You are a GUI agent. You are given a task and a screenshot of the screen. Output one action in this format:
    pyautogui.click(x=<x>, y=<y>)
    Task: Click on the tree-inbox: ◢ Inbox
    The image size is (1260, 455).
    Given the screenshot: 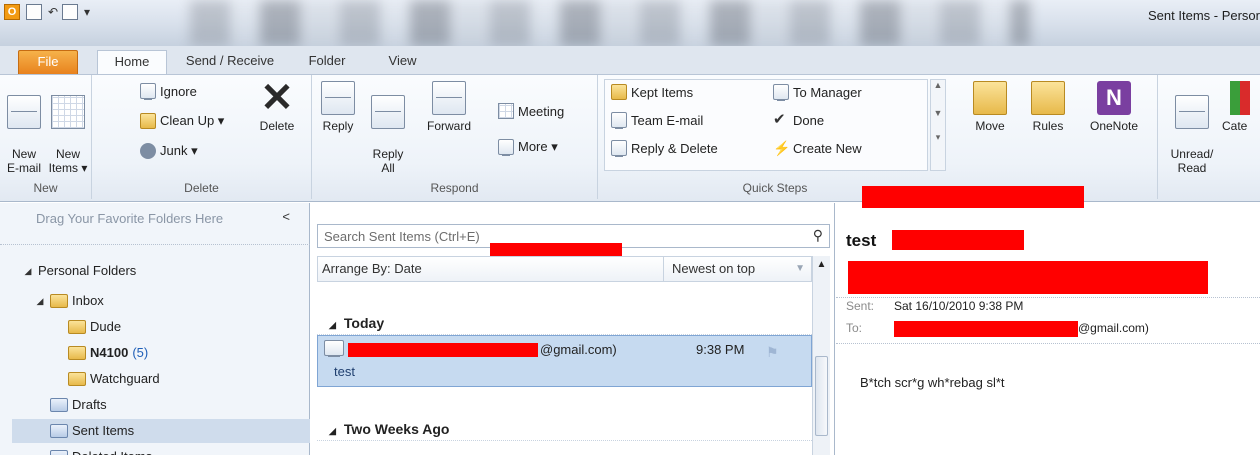 What is the action you would take?
    pyautogui.click(x=155, y=301)
    